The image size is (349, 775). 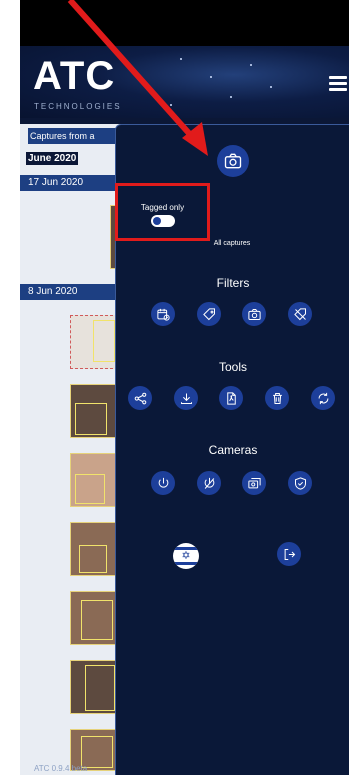 What do you see at coordinates (289, 554) in the screenshot?
I see `logout-icon` at bounding box center [289, 554].